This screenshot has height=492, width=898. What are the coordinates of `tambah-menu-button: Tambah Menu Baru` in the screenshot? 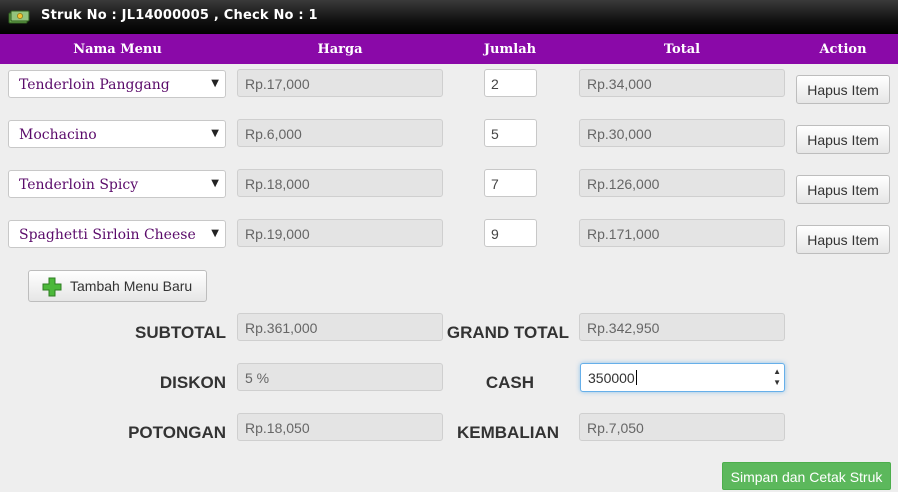 It's located at (117, 286).